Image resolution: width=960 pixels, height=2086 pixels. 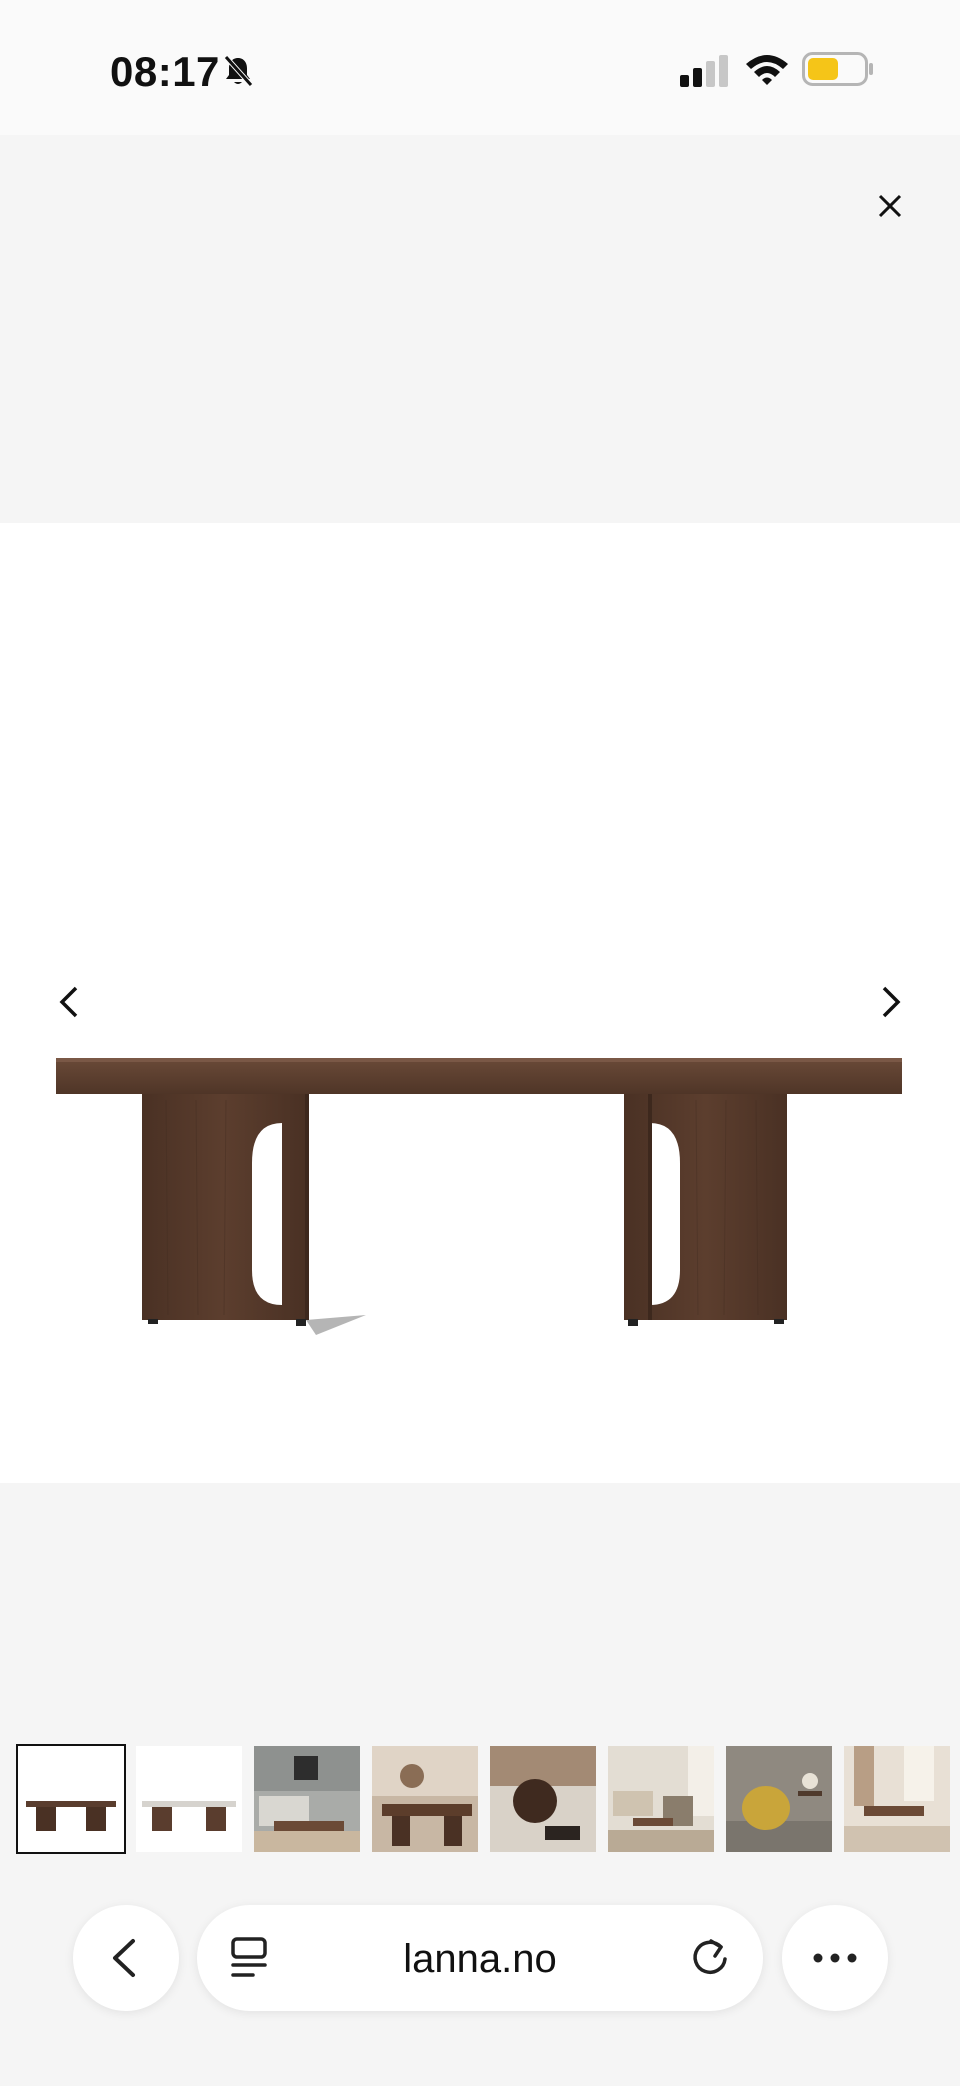 I want to click on thumb-living-room-bright, so click(x=661, y=1799).